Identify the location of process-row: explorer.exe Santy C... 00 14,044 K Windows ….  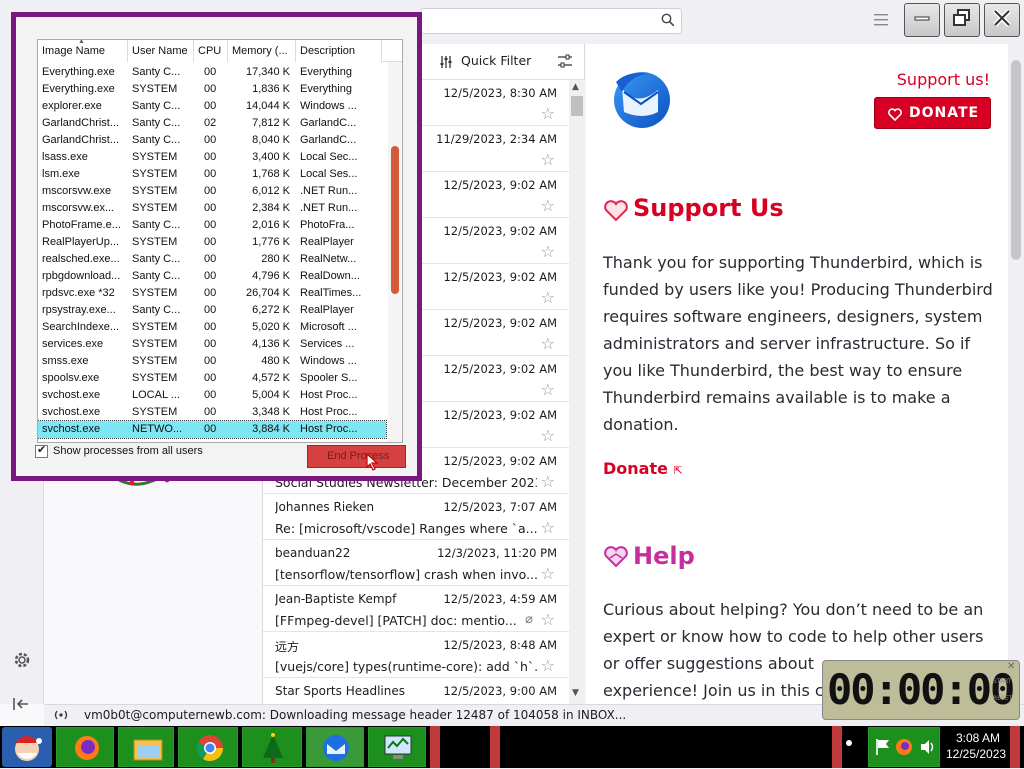
(212, 106).